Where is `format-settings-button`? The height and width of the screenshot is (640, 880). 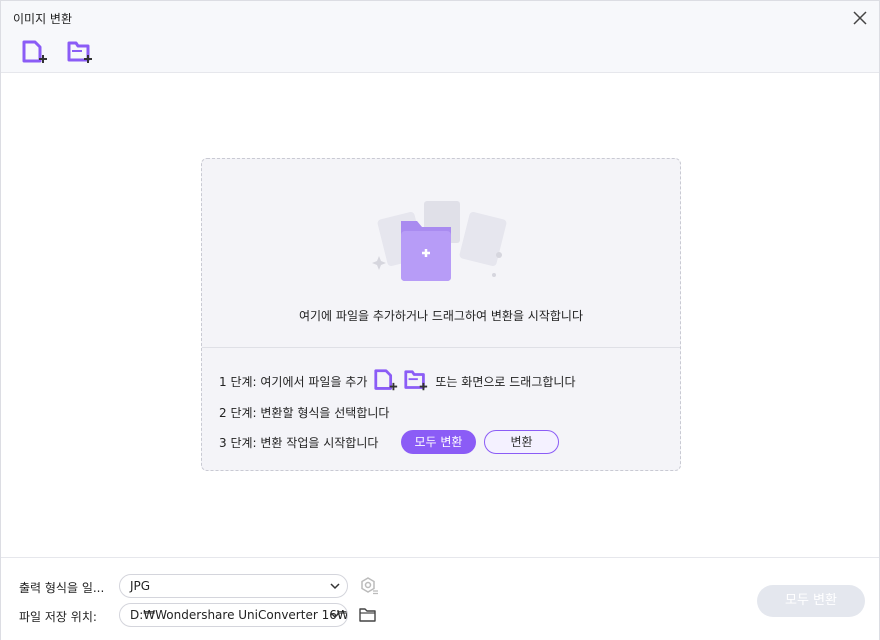
format-settings-button is located at coordinates (369, 586).